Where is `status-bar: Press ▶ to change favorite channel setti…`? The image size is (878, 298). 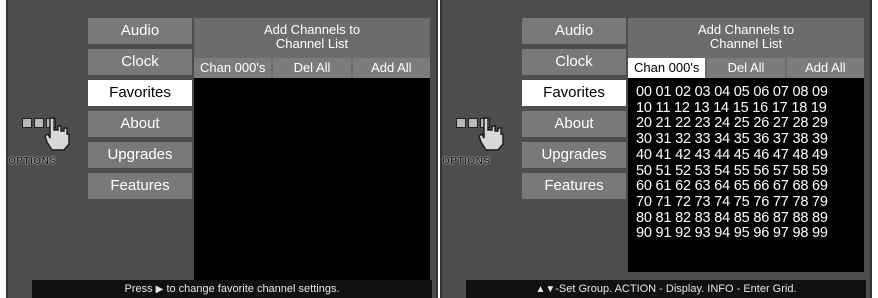 status-bar: Press ▶ to change favorite channel setti… is located at coordinates (232, 289).